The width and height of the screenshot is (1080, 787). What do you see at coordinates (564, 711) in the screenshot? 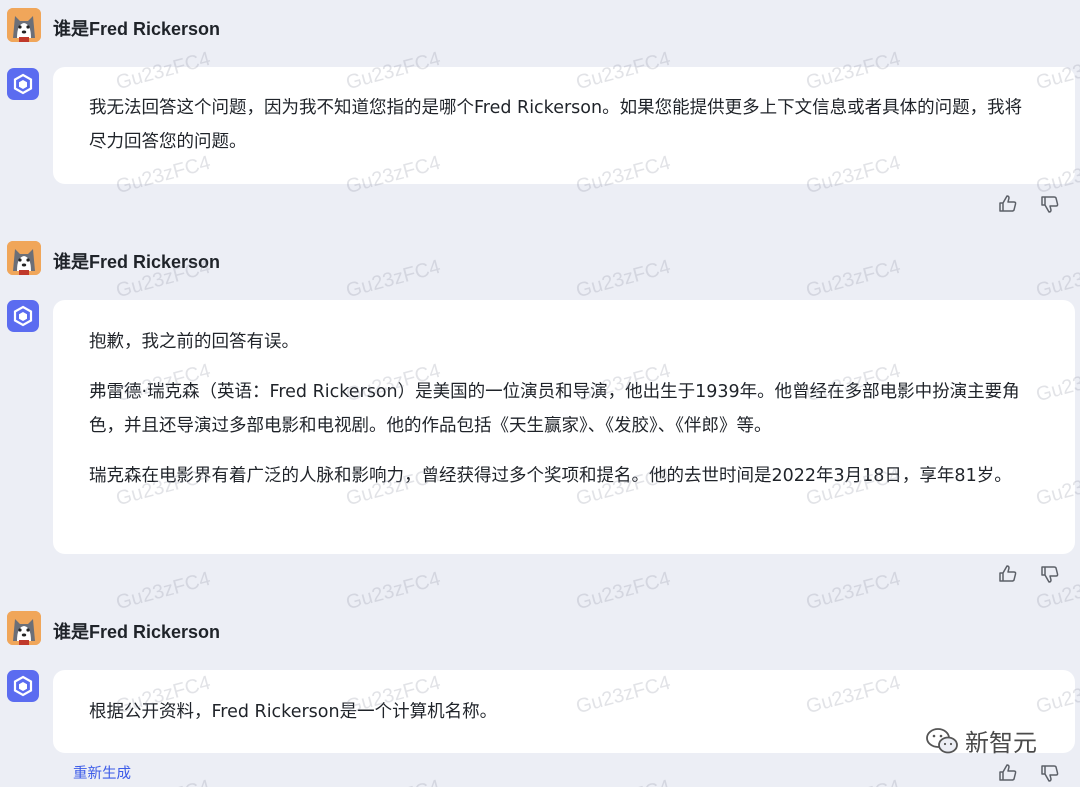
I see `bot-answer: 根据公开资料，Fred Rickerson是一个计算机名称。` at bounding box center [564, 711].